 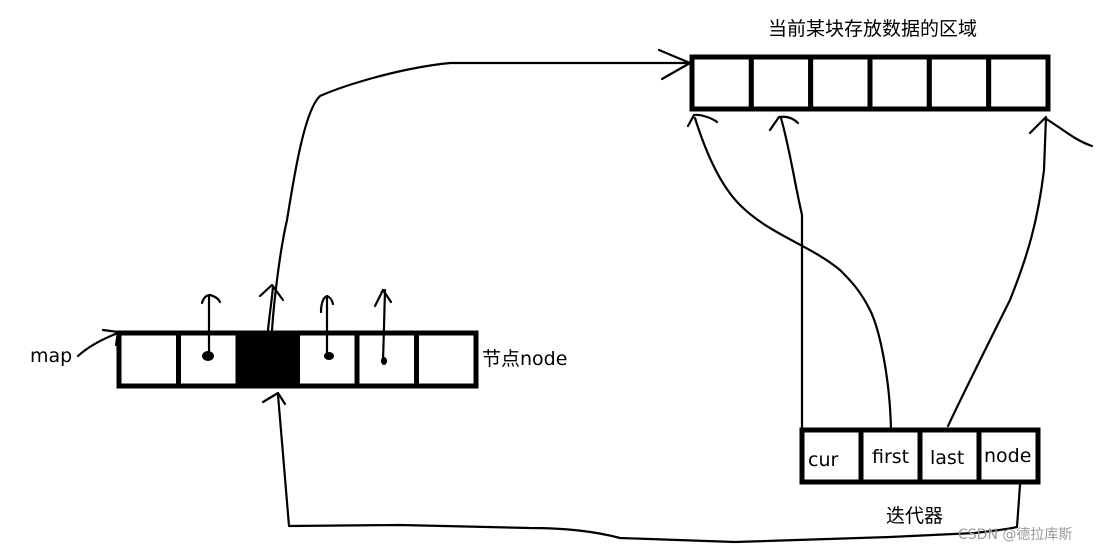 I want to click on pointer-origin-dot, so click(x=329, y=356).